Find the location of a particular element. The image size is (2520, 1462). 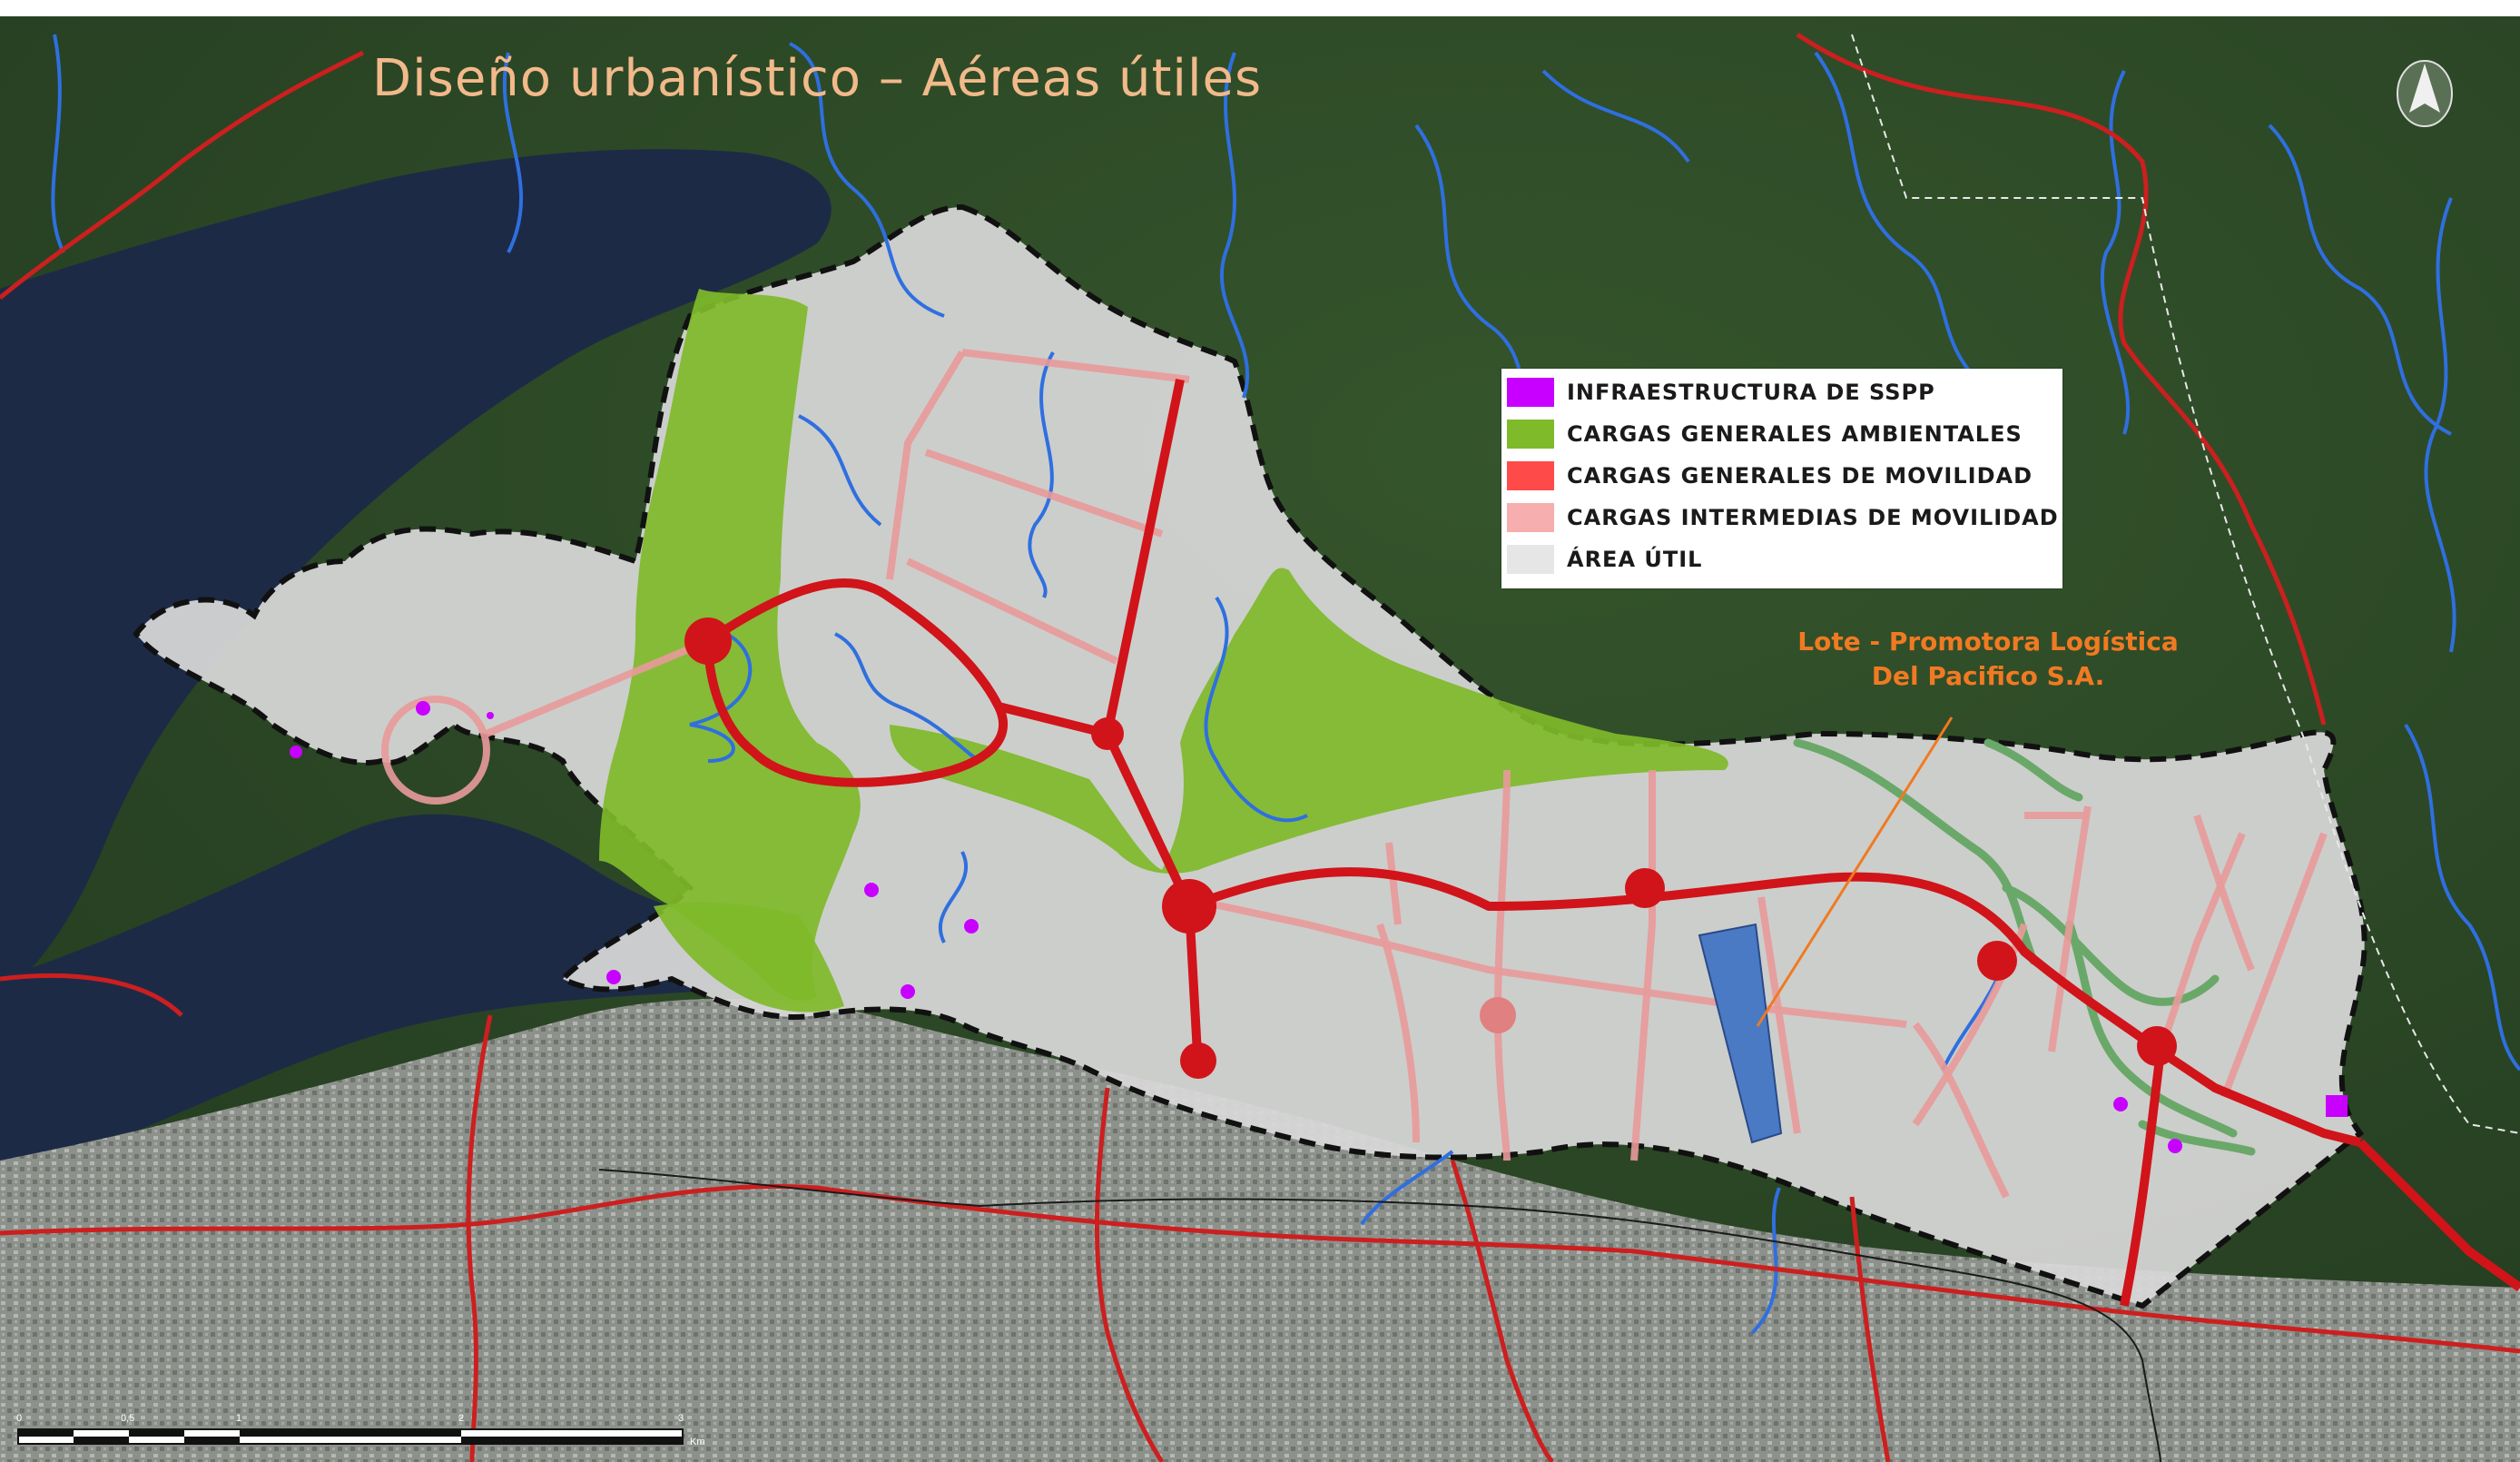

legend-label: CARGAS GENERALES AMBIENTALES is located at coordinates (1795, 434).